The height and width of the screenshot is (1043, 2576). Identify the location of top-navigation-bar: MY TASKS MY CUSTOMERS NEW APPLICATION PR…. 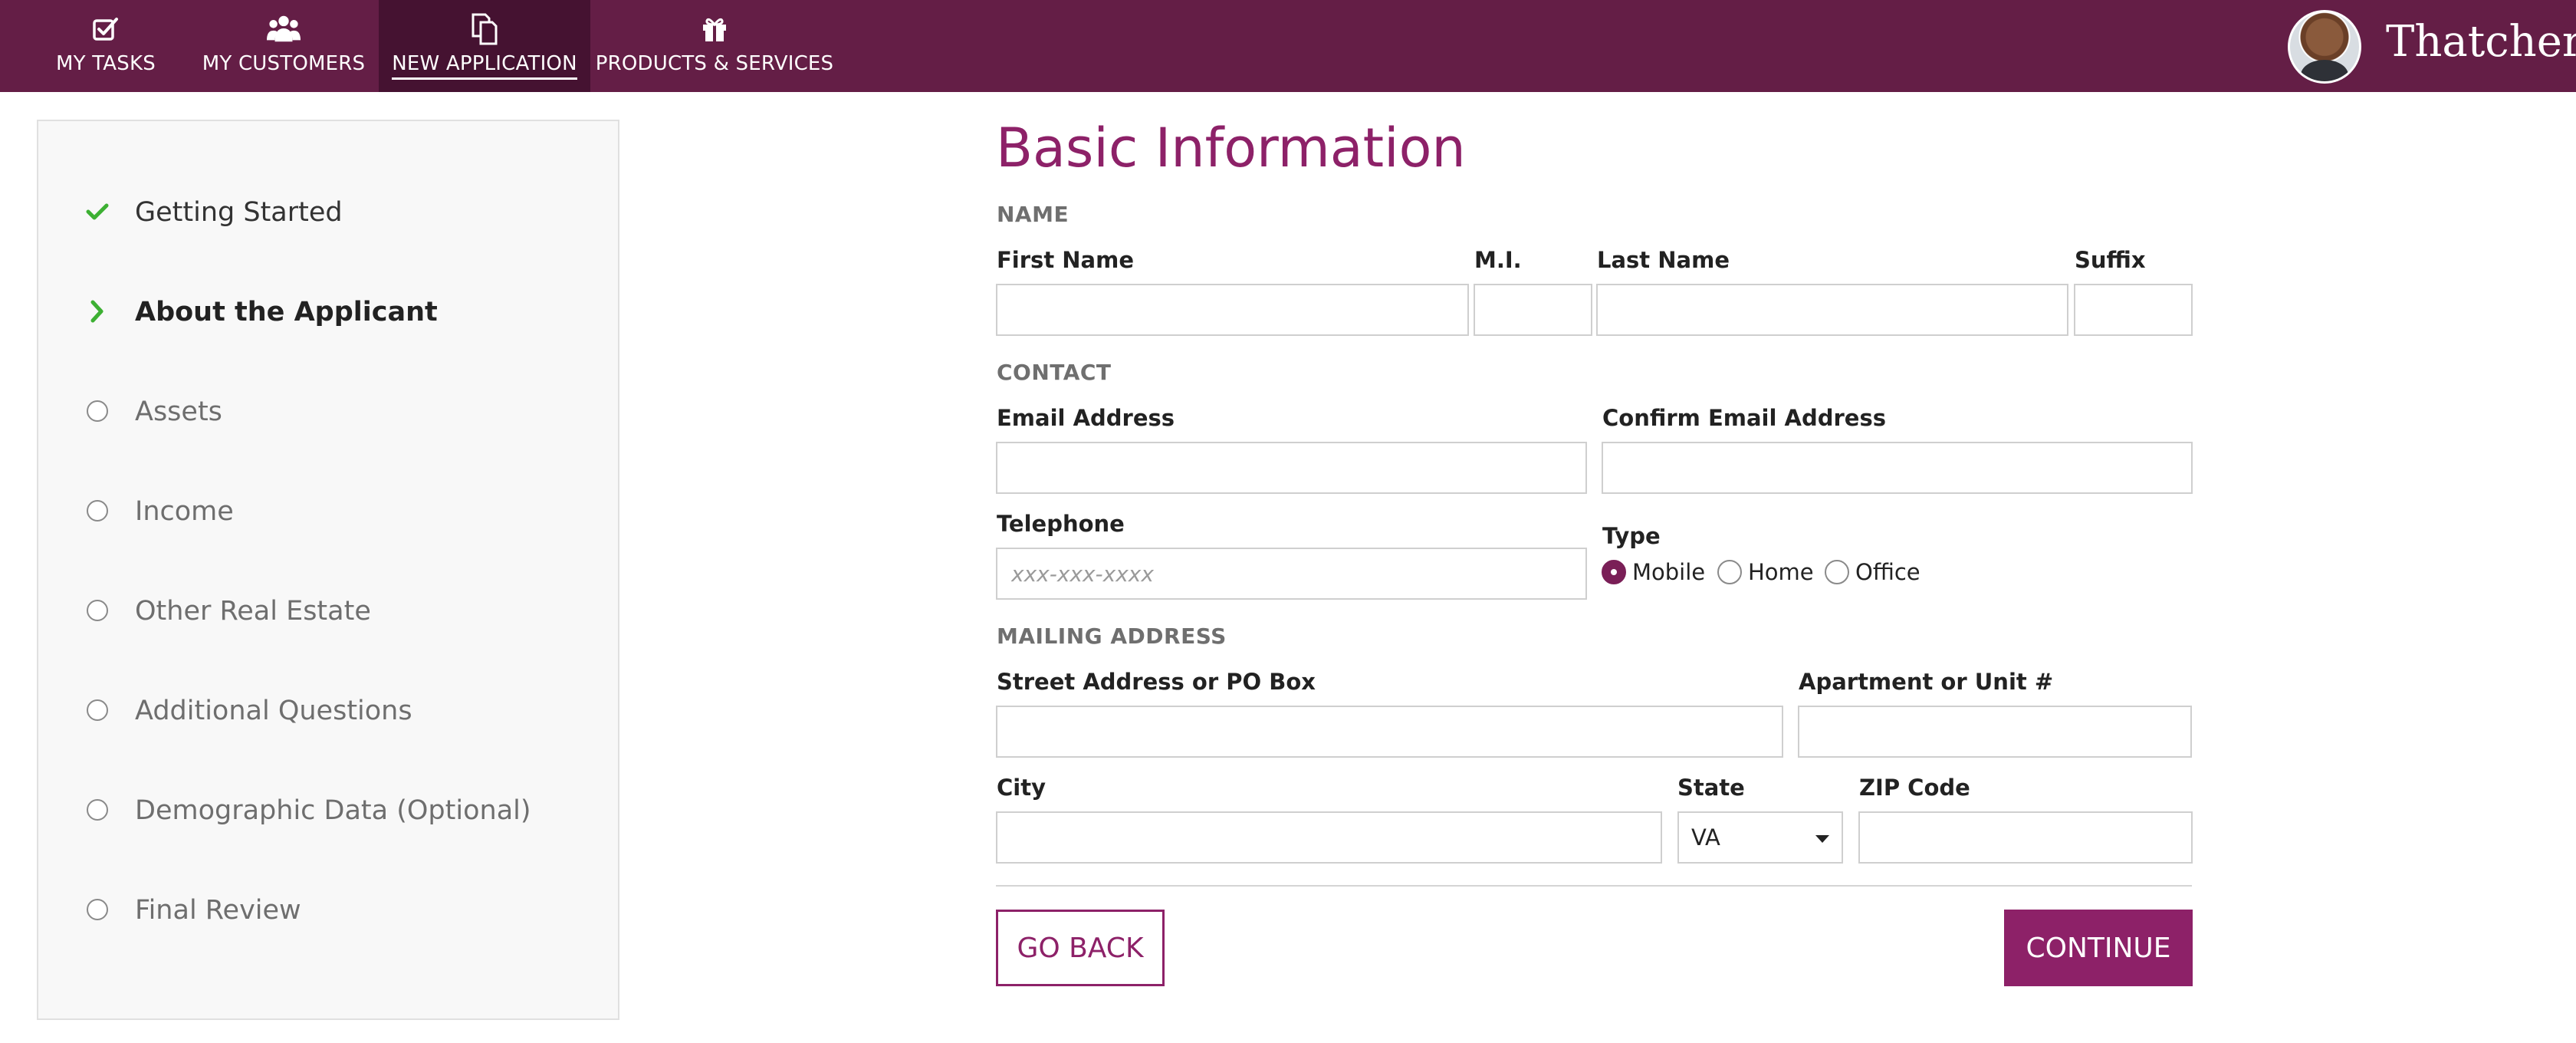
(1288, 46).